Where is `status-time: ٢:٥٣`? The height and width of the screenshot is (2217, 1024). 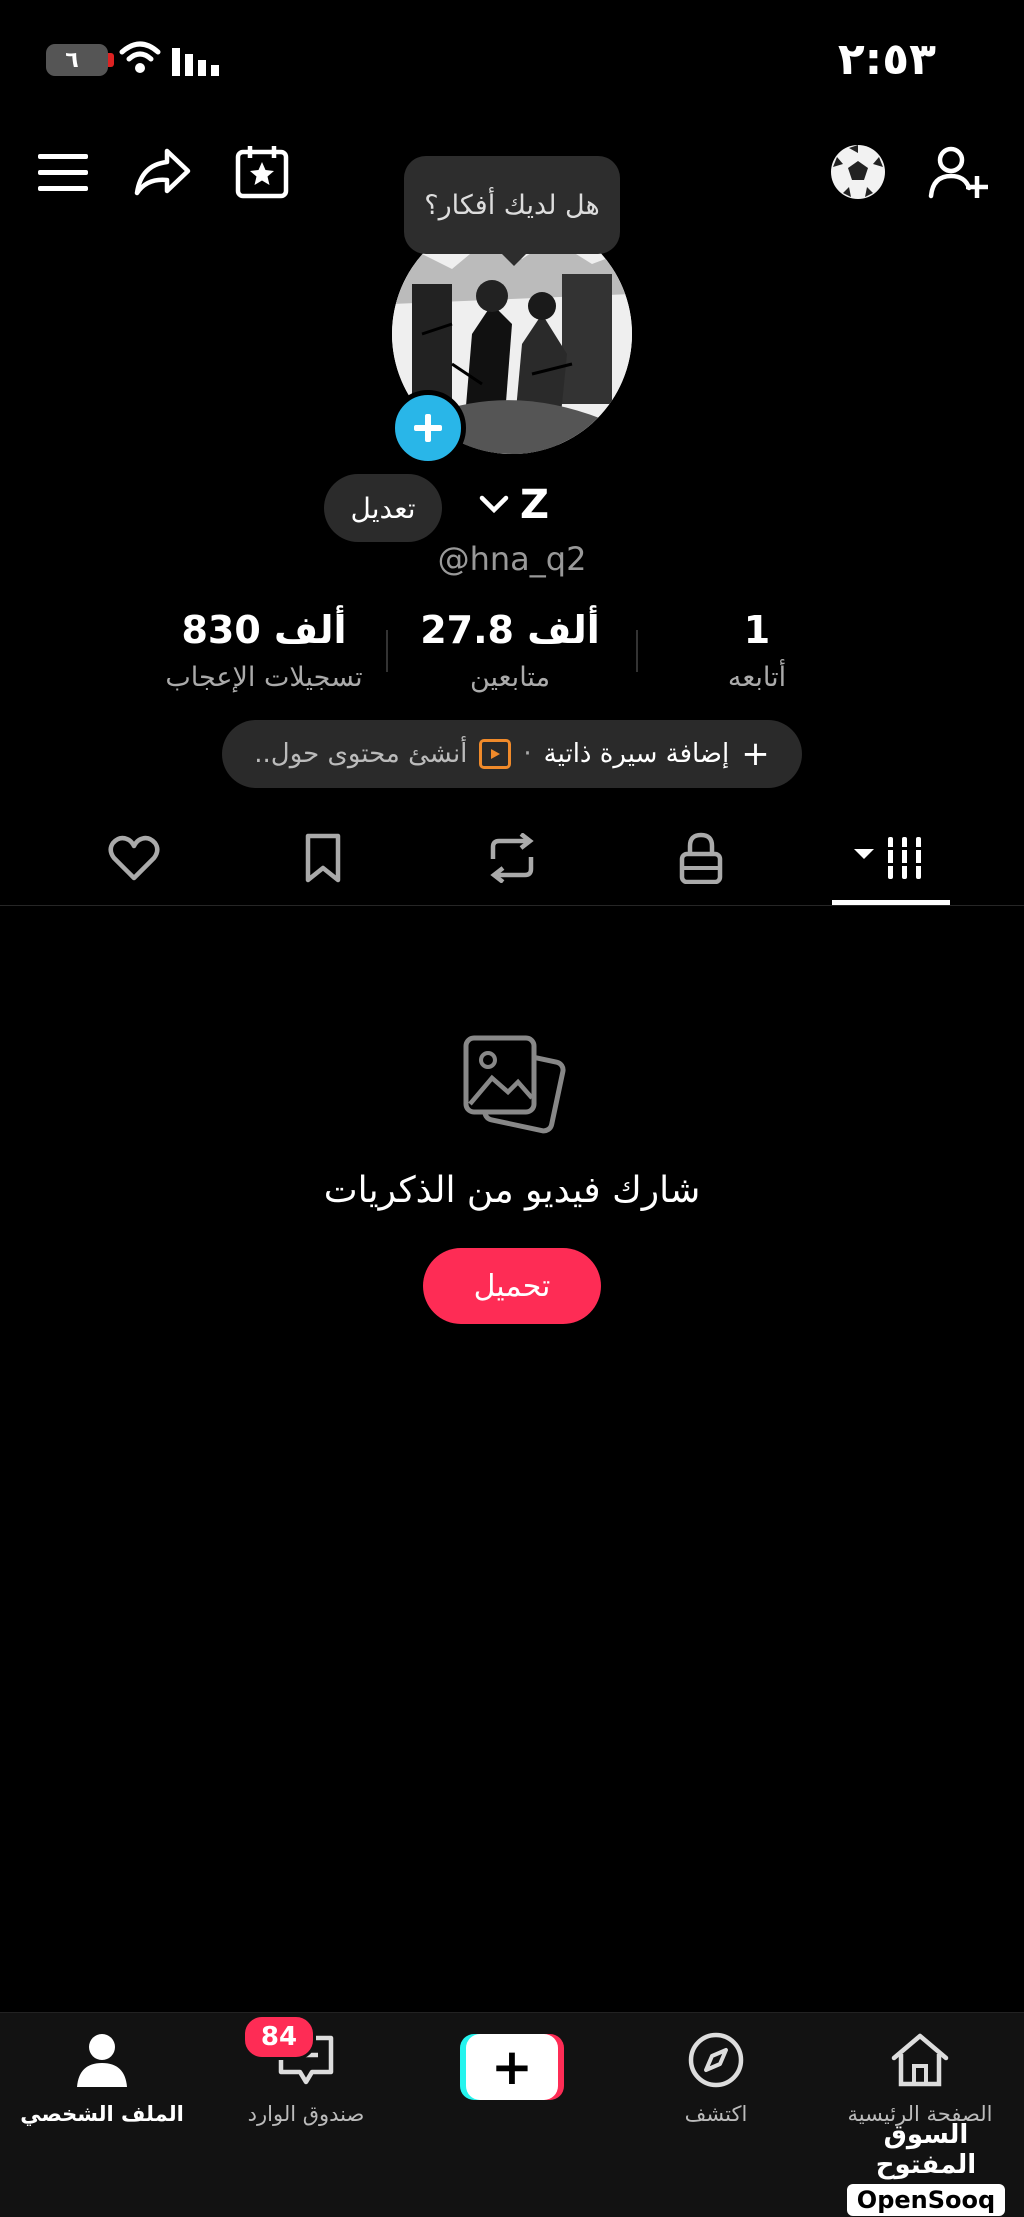 status-time: ٢:٥٣ is located at coordinates (886, 59).